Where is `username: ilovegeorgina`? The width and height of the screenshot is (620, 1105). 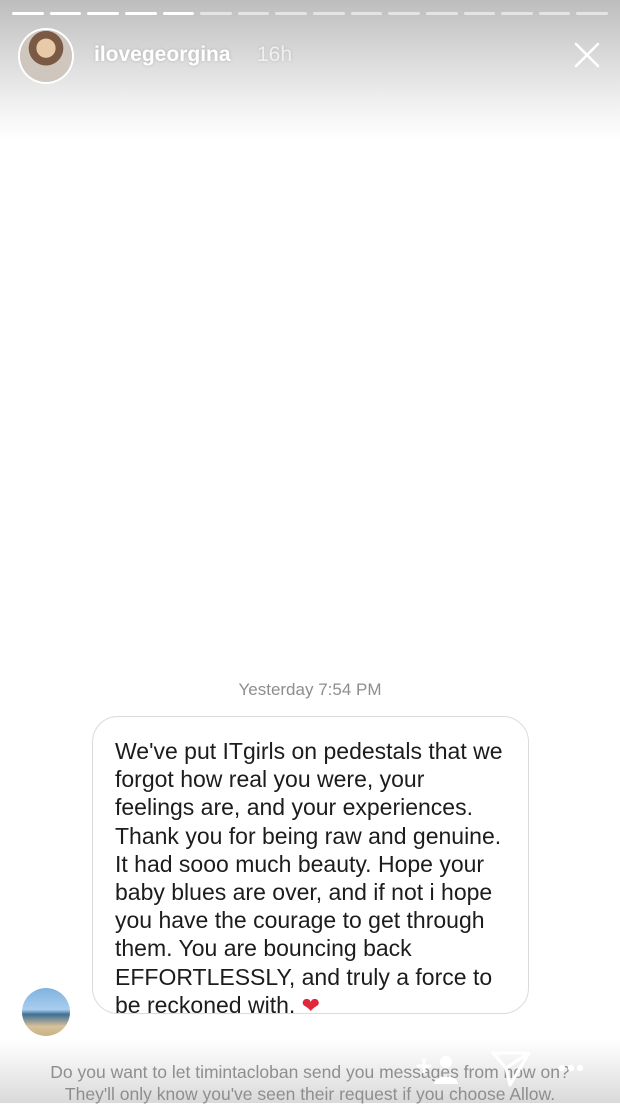 username: ilovegeorgina is located at coordinates (162, 55).